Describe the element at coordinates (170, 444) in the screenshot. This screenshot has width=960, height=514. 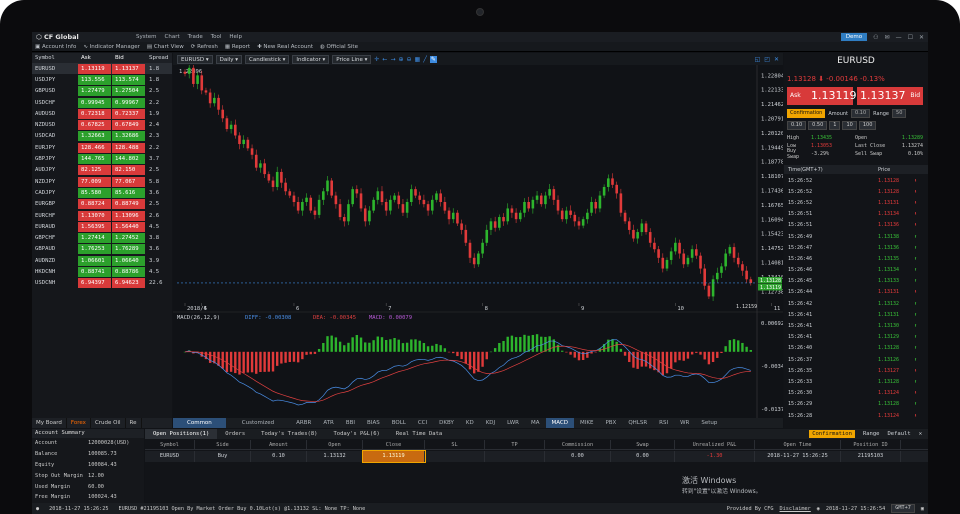
I see `col-header: Symbol` at that location.